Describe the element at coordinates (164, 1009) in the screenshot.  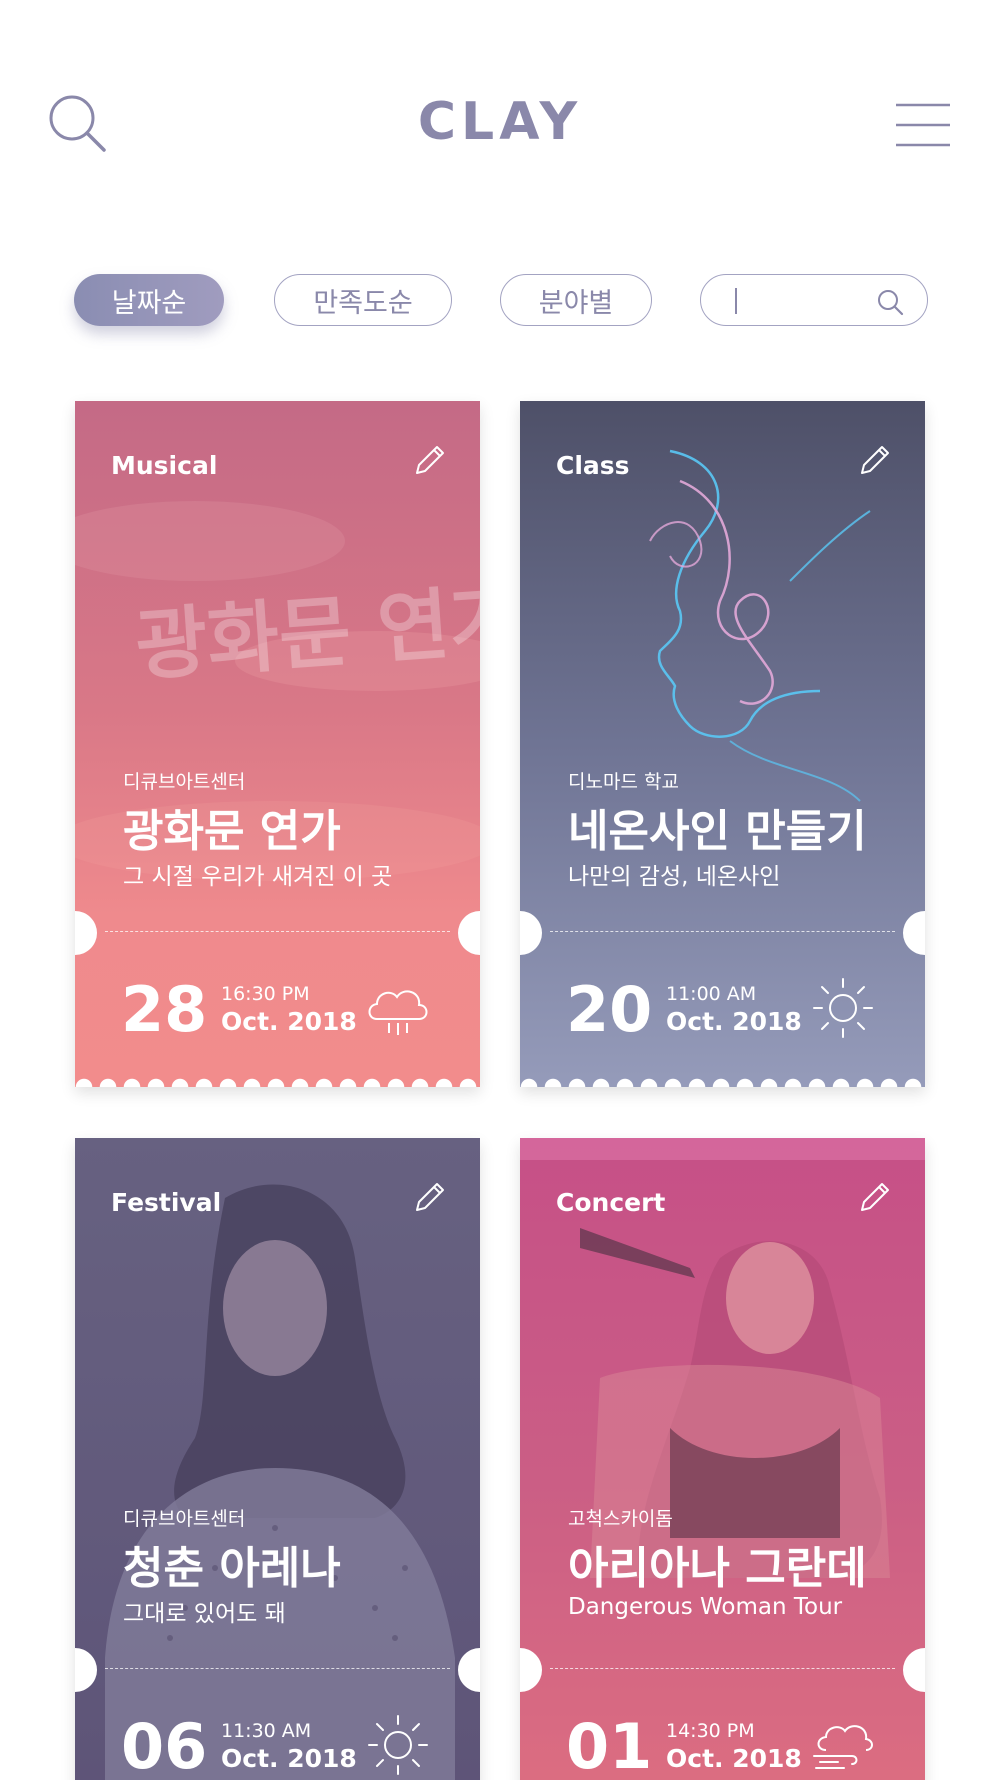
I see `event-day: 28` at that location.